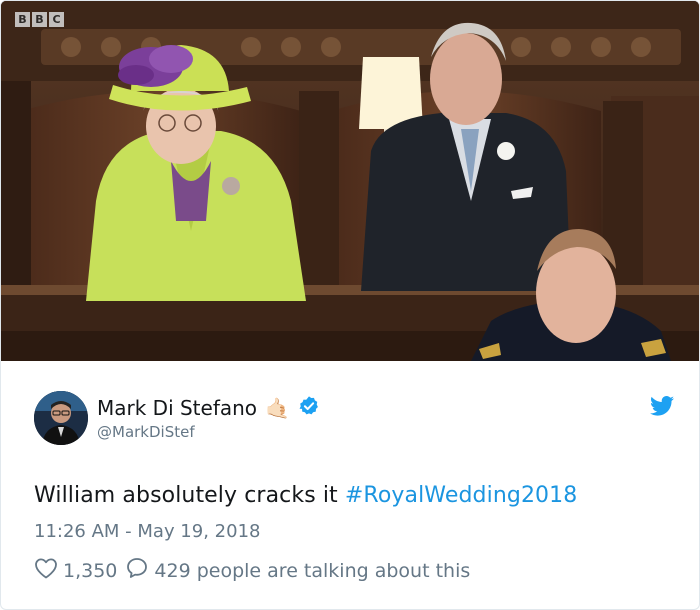 Image resolution: width=700 pixels, height=610 pixels. What do you see at coordinates (56, 19) in the screenshot?
I see `bbc-letter: C` at bounding box center [56, 19].